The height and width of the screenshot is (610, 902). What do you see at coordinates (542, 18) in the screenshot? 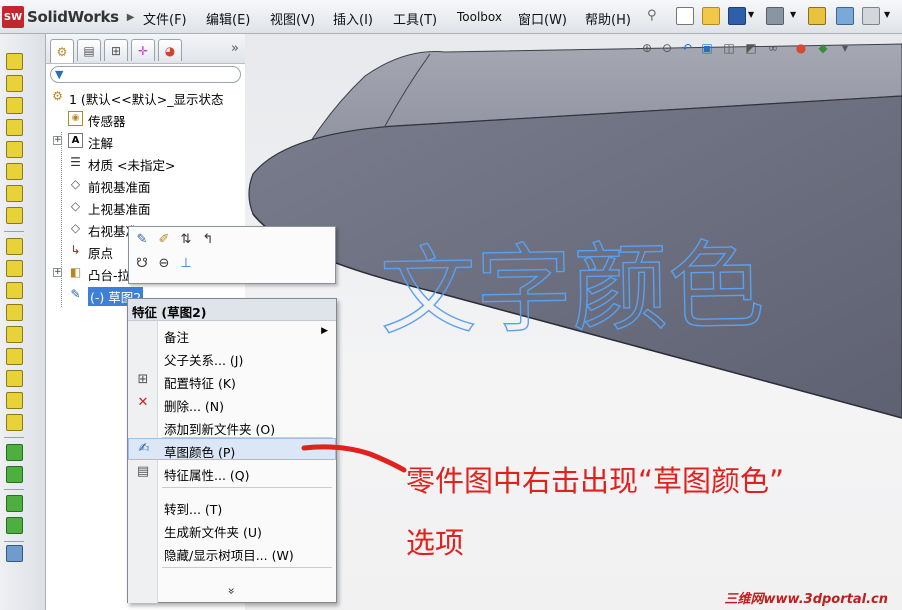
I see `menu-window: 窗口(W)` at bounding box center [542, 18].